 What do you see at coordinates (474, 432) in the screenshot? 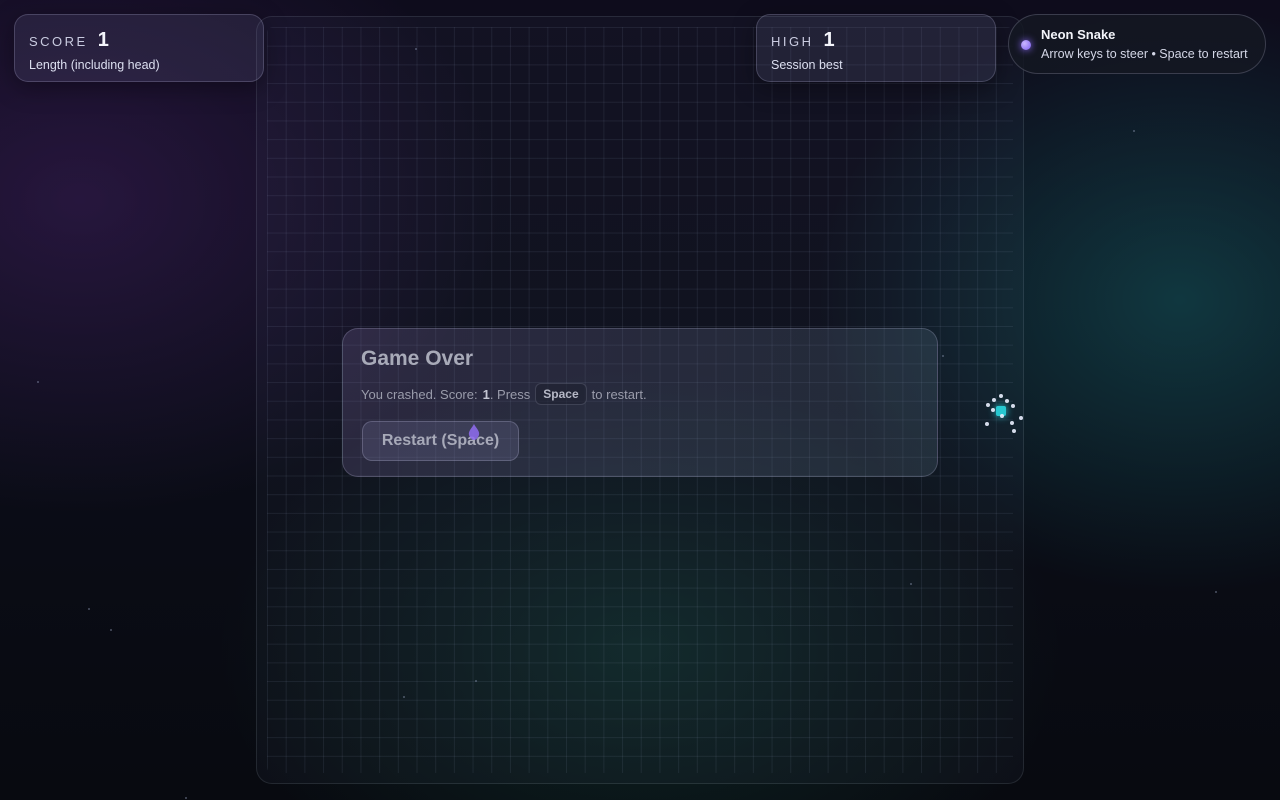
I see `flame-icon` at bounding box center [474, 432].